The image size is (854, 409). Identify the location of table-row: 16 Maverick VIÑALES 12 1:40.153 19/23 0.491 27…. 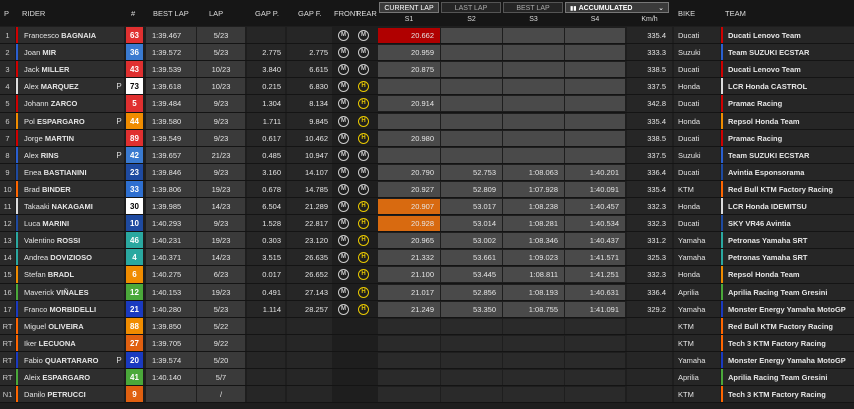
(427, 292).